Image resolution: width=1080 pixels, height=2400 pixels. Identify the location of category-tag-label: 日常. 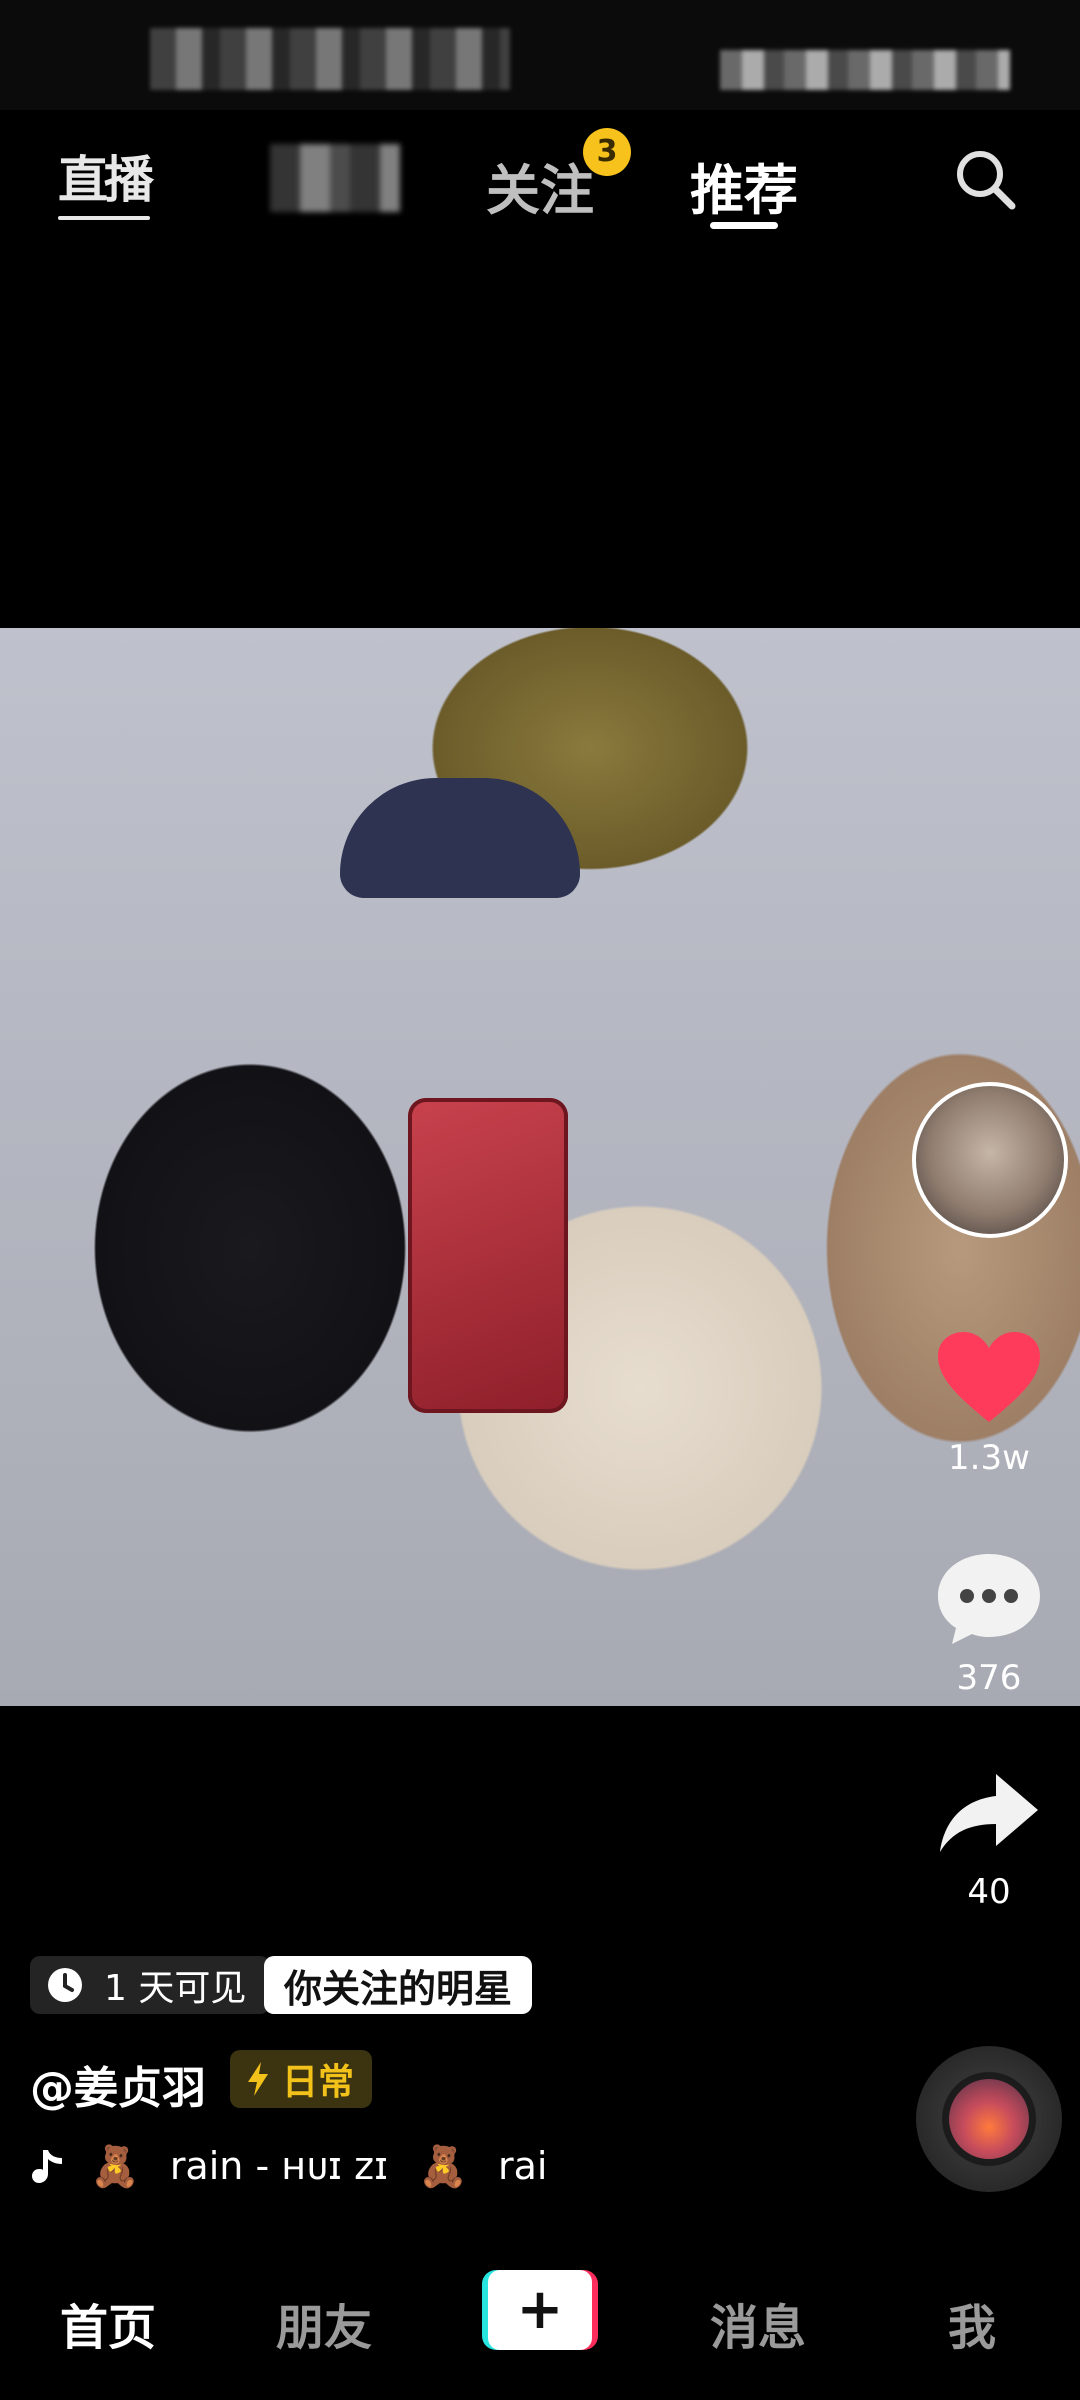
(318, 2082).